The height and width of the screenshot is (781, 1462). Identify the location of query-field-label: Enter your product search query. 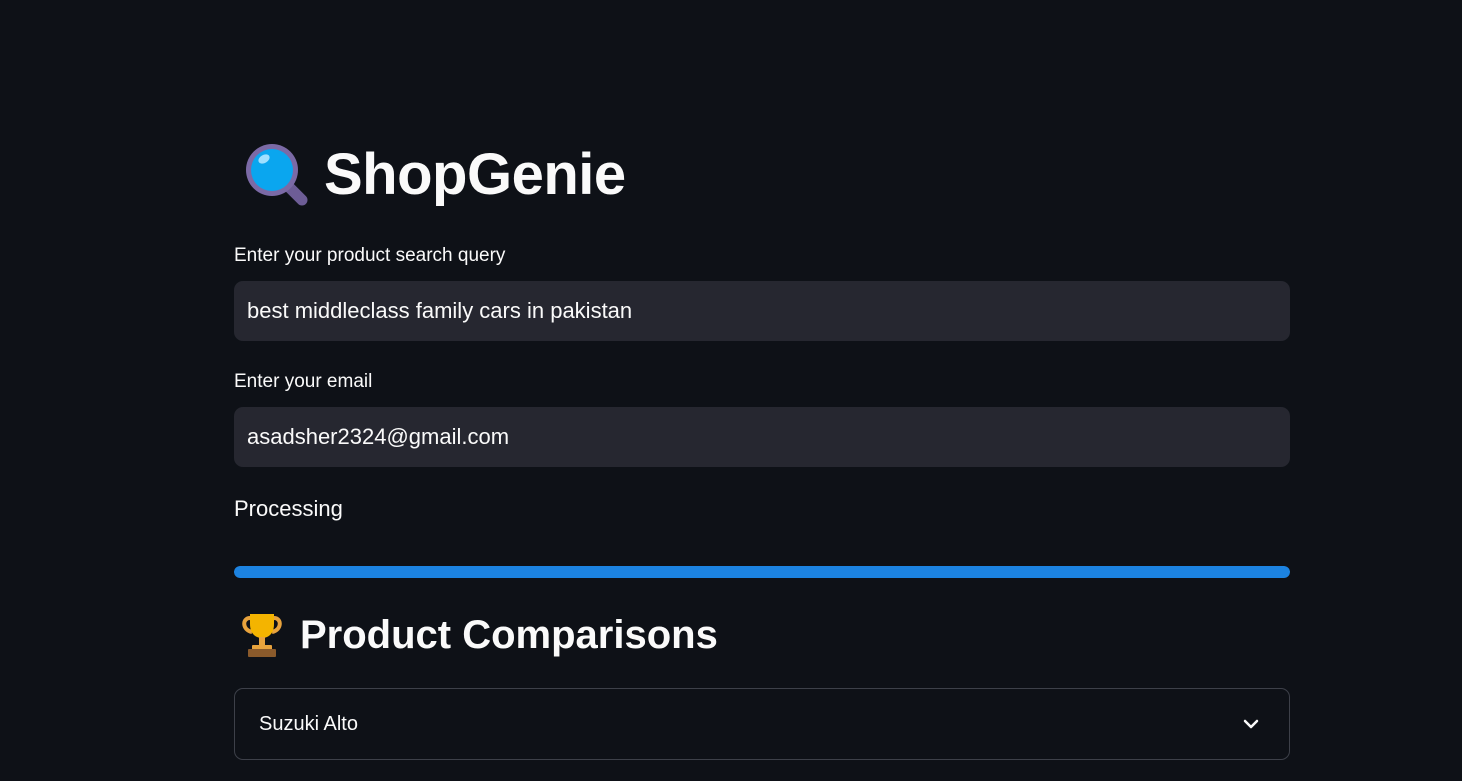
(370, 255).